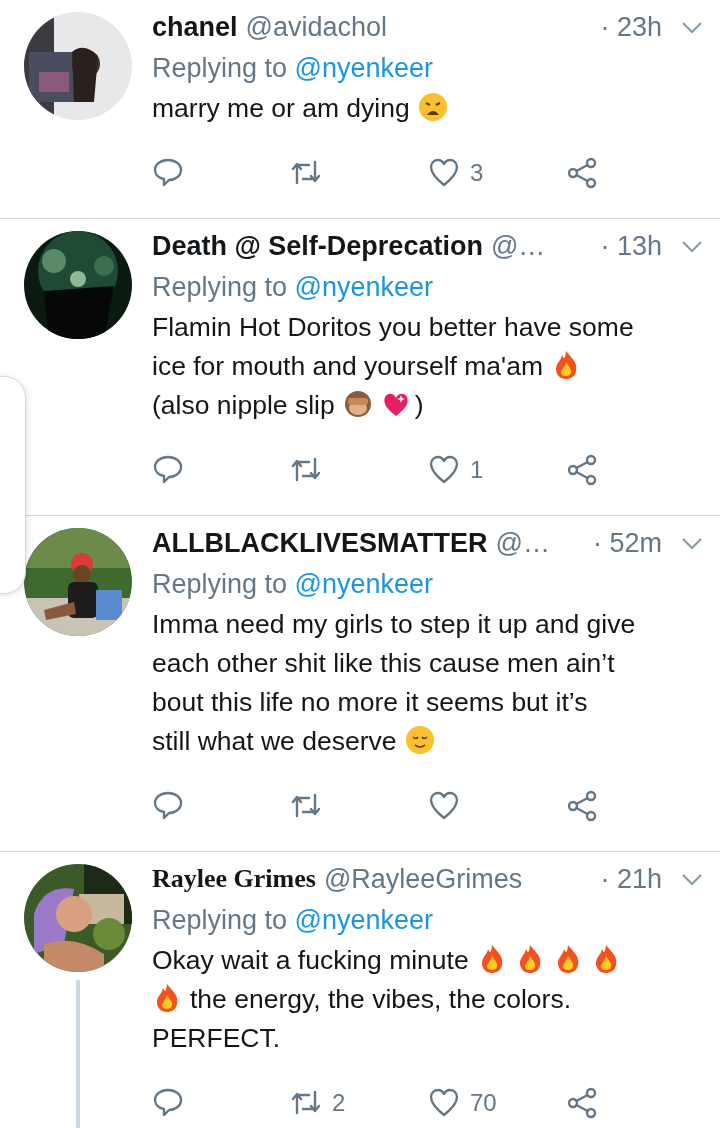 The image size is (720, 1128). What do you see at coordinates (432, 107) in the screenshot?
I see `weary-face-icon` at bounding box center [432, 107].